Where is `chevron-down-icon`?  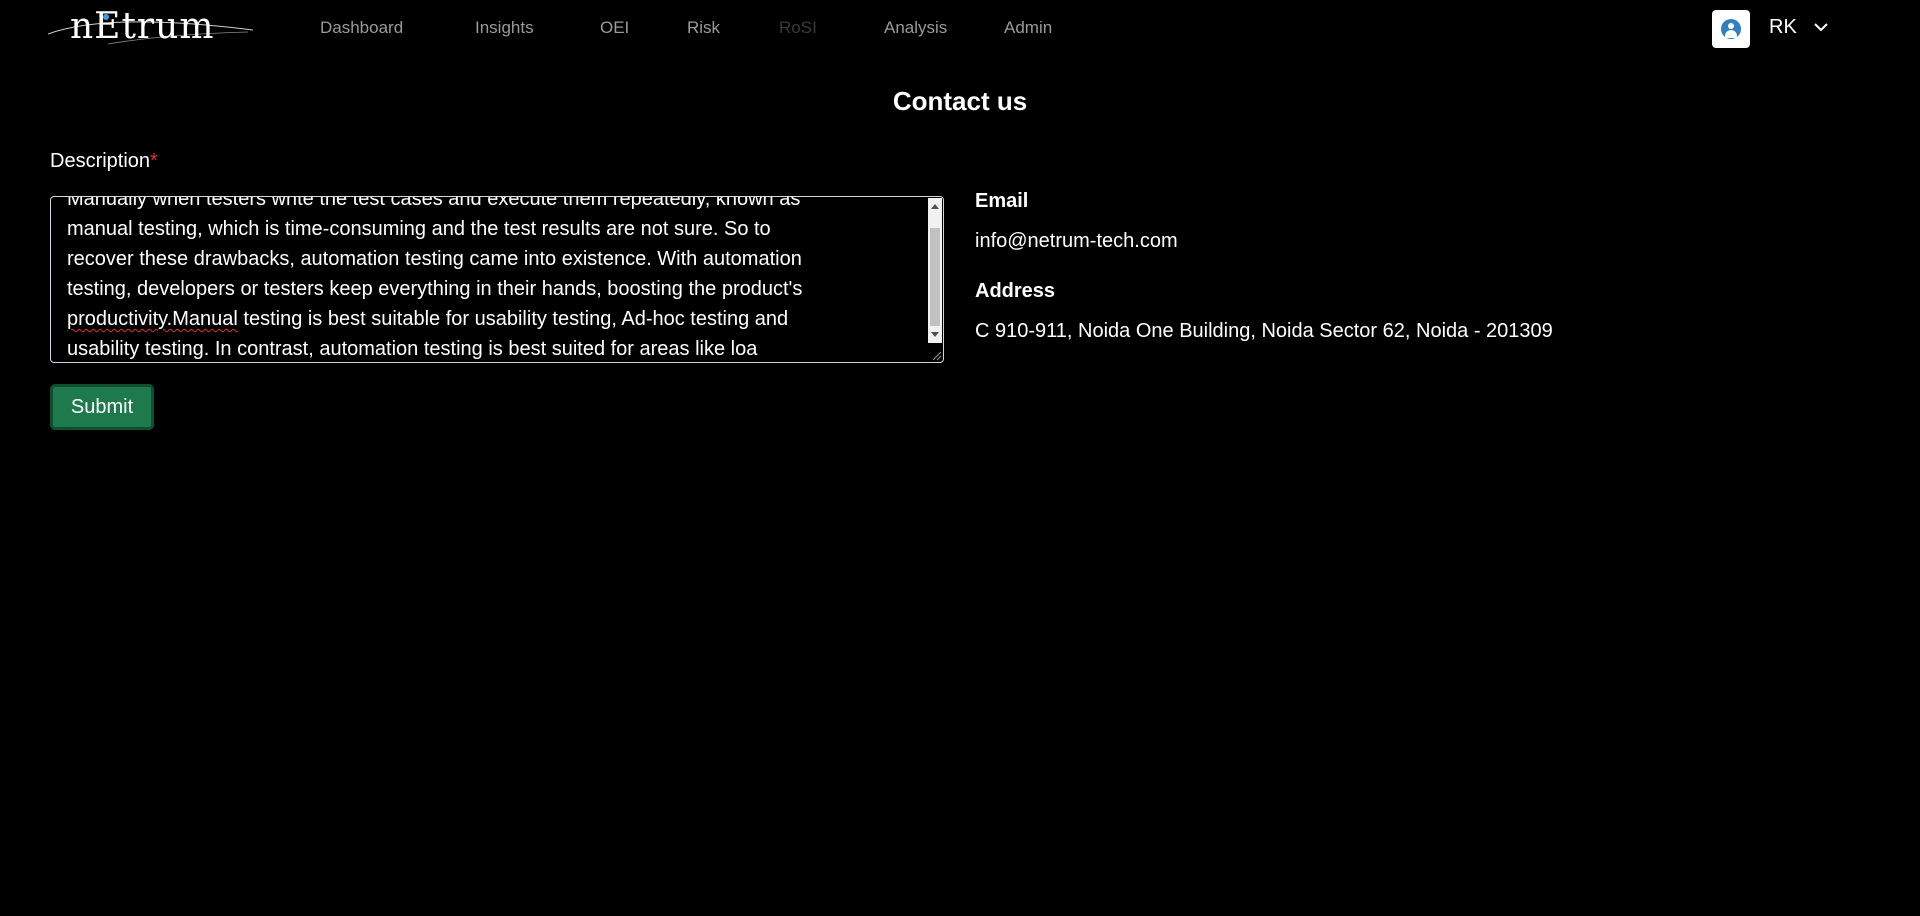 chevron-down-icon is located at coordinates (1821, 27).